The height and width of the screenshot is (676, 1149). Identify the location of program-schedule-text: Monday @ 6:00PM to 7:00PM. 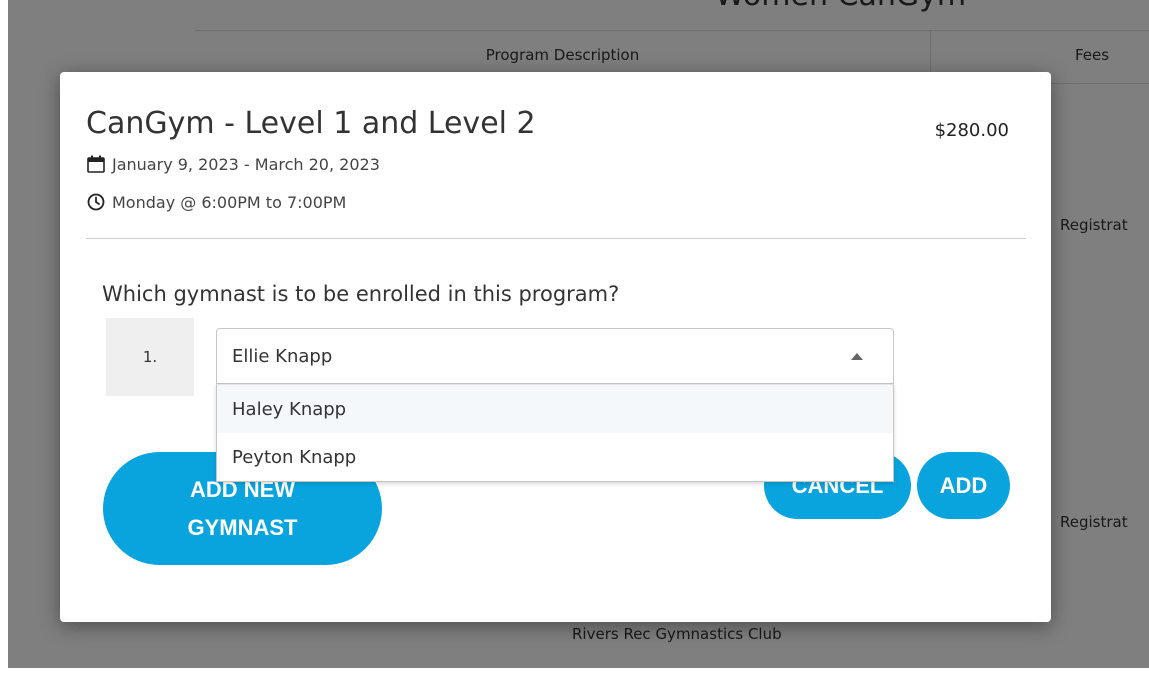
(229, 202).